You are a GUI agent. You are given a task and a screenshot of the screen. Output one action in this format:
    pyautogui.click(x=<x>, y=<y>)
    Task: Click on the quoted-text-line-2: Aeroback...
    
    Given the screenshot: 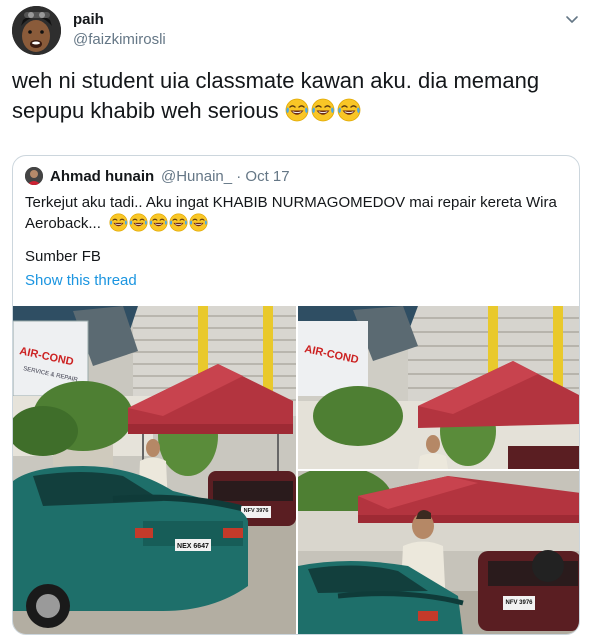 What is the action you would take?
    pyautogui.click(x=63, y=223)
    